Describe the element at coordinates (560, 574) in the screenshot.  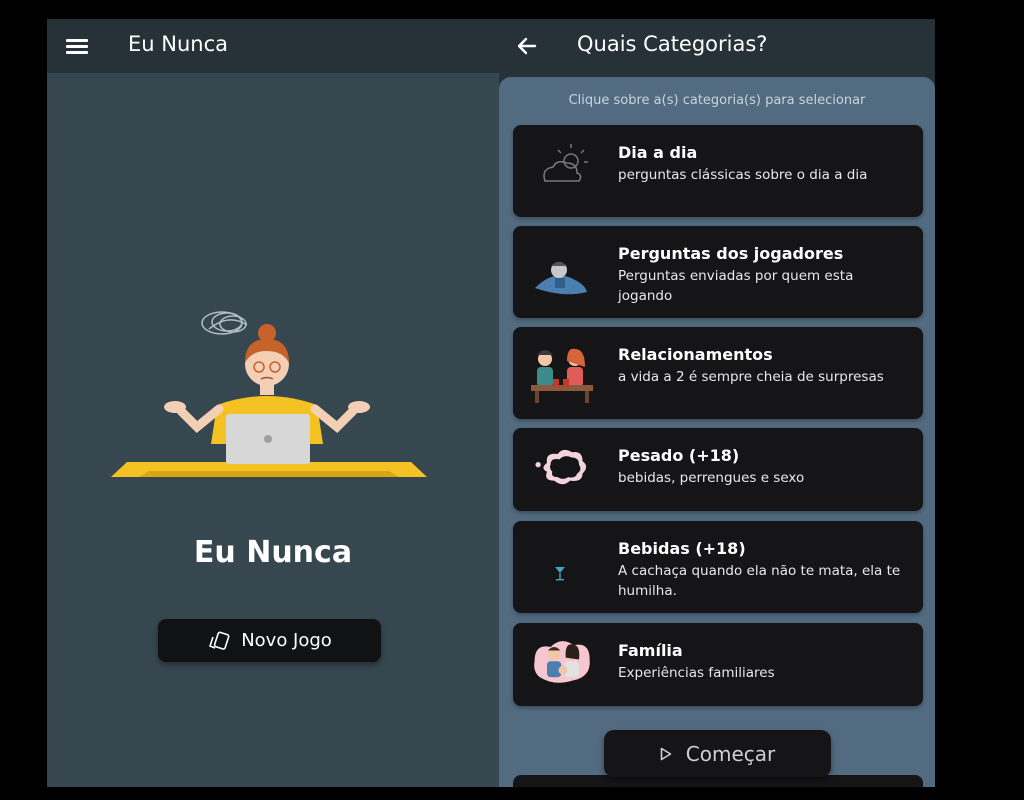
I see `cocktail-glass-icon` at that location.